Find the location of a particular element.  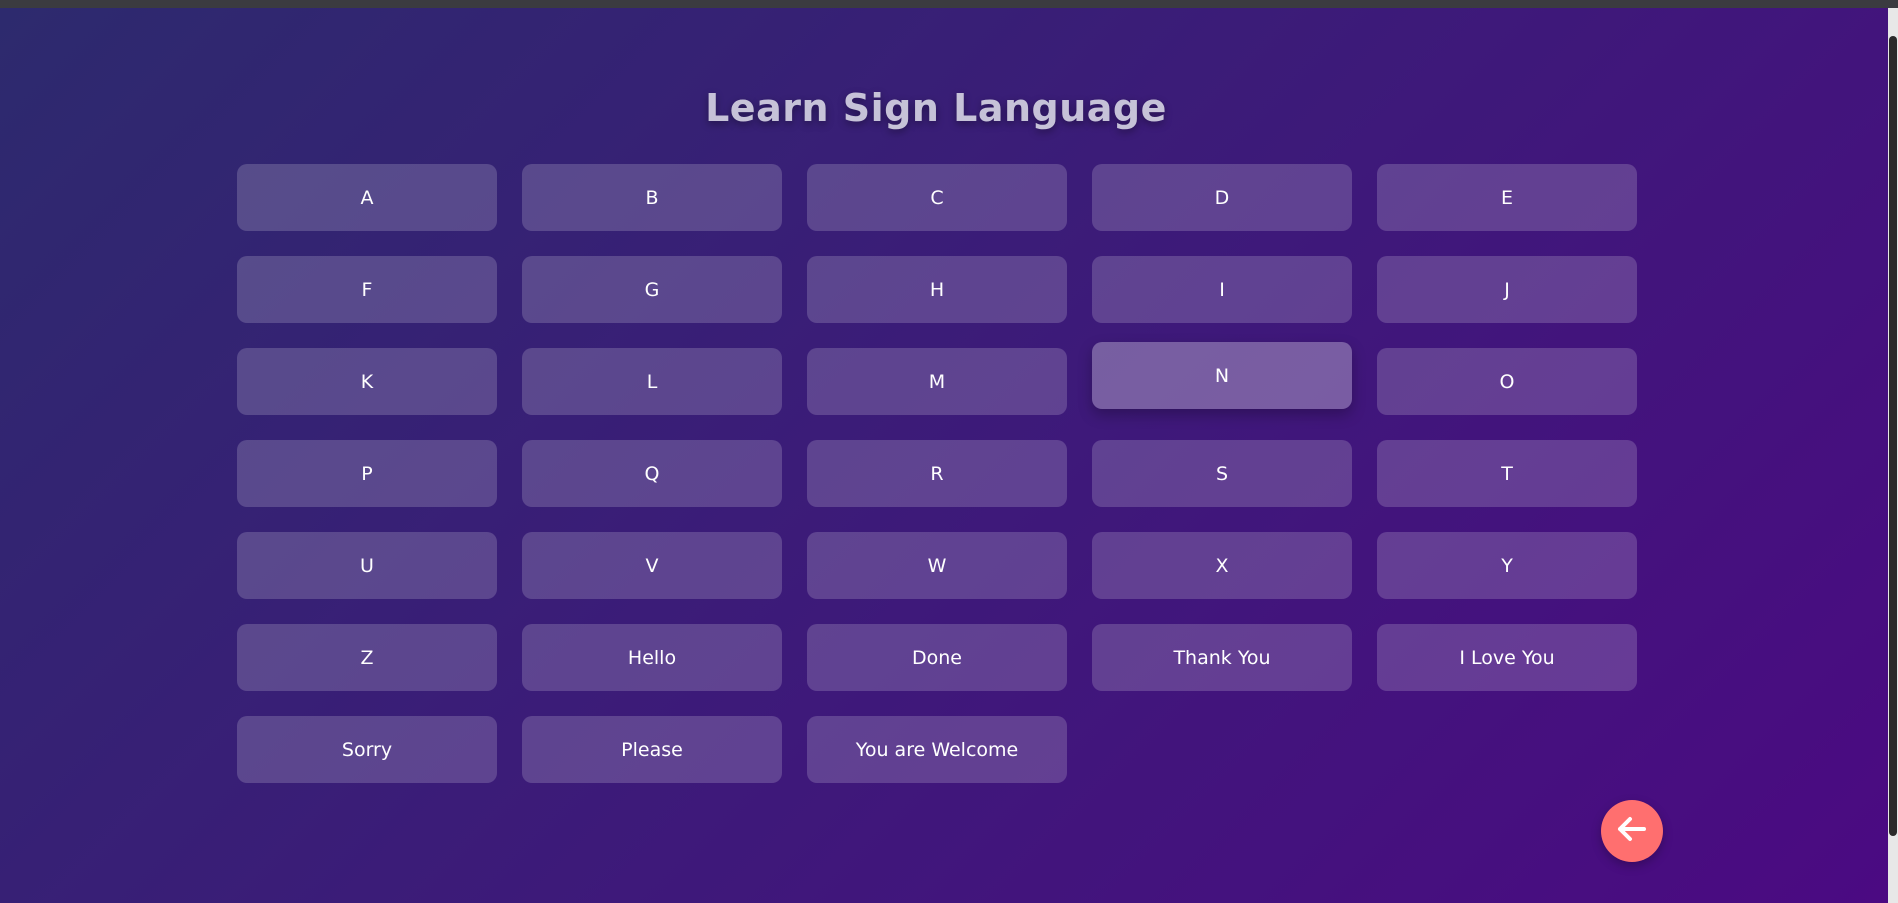

sign-button-i-love-you: I Love You is located at coordinates (1507, 657).